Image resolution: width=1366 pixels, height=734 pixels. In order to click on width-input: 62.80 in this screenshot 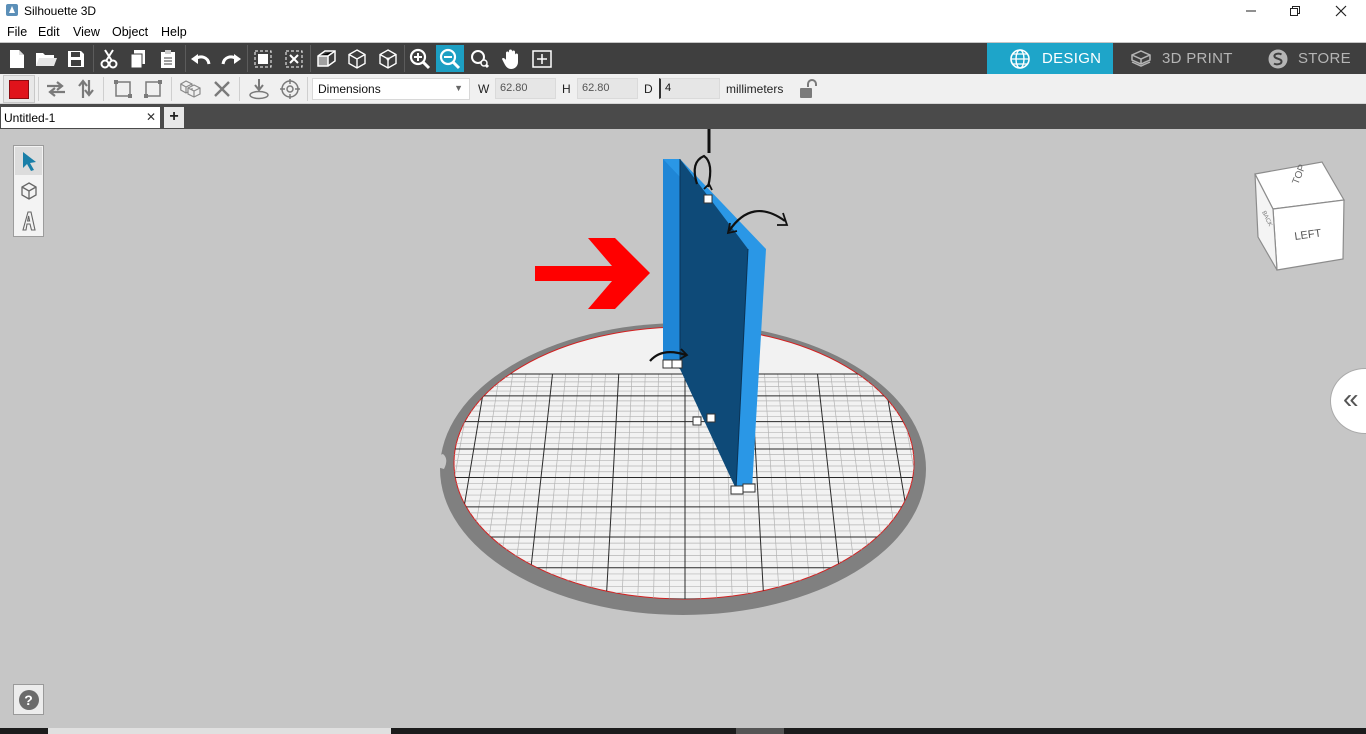, I will do `click(525, 88)`.